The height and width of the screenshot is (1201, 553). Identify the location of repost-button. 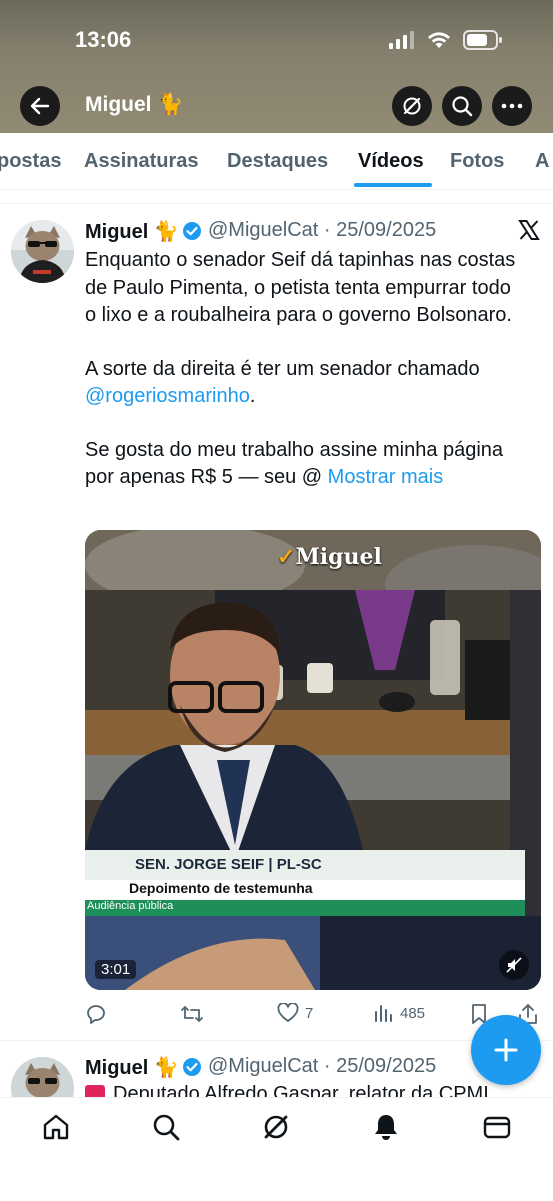
(192, 1014).